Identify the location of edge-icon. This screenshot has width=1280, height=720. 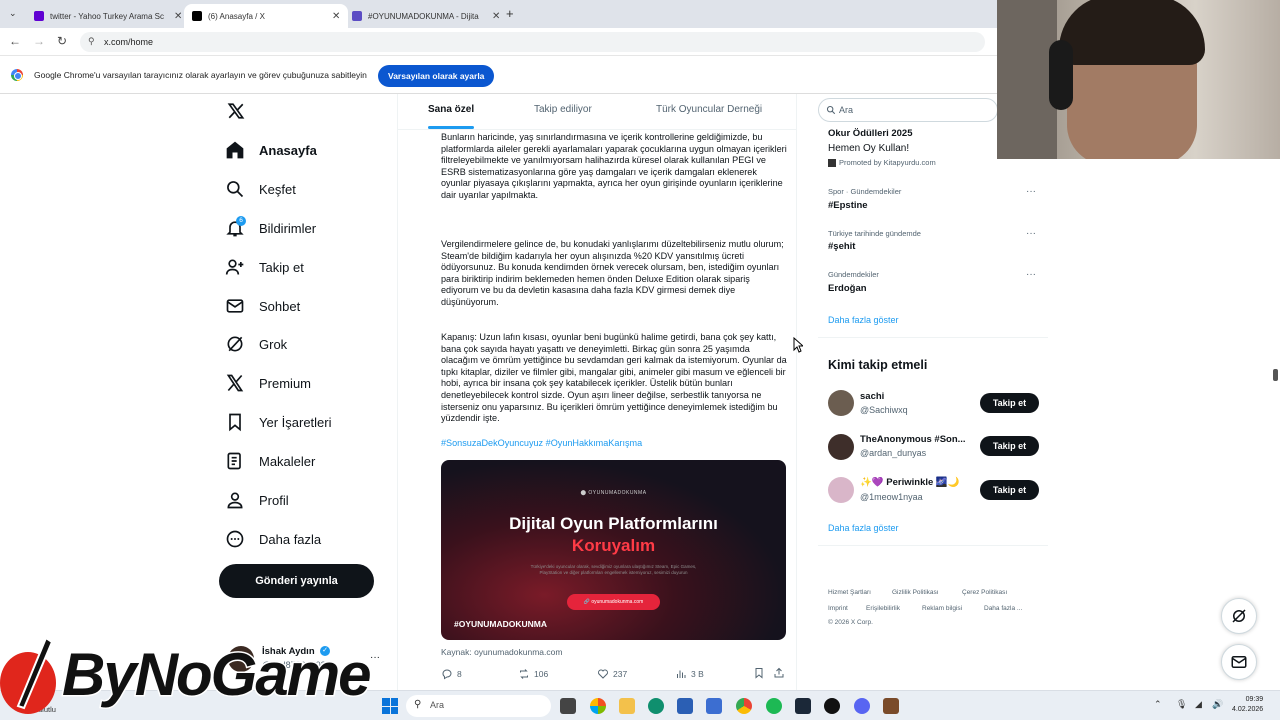
(656, 706).